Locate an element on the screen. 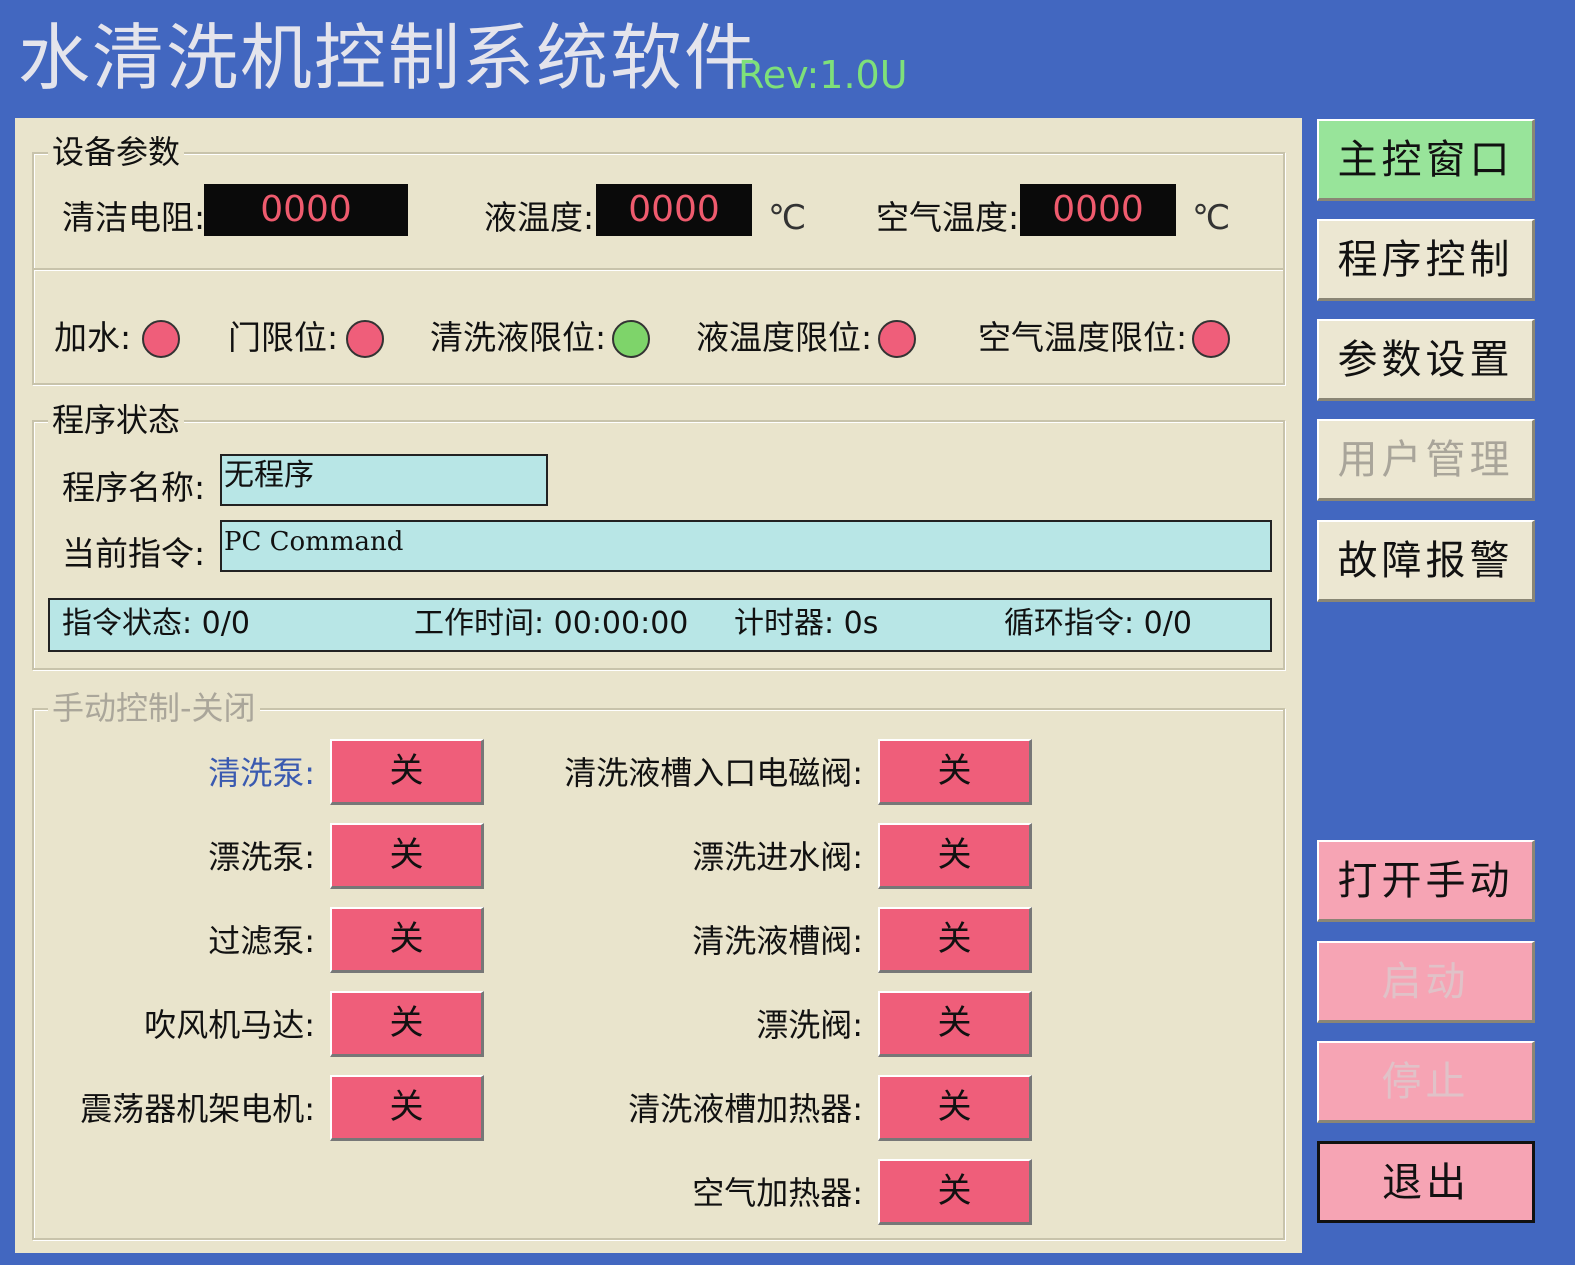 The width and height of the screenshot is (1575, 1265). liquid-temp-label: 液温度: is located at coordinates (539, 217).